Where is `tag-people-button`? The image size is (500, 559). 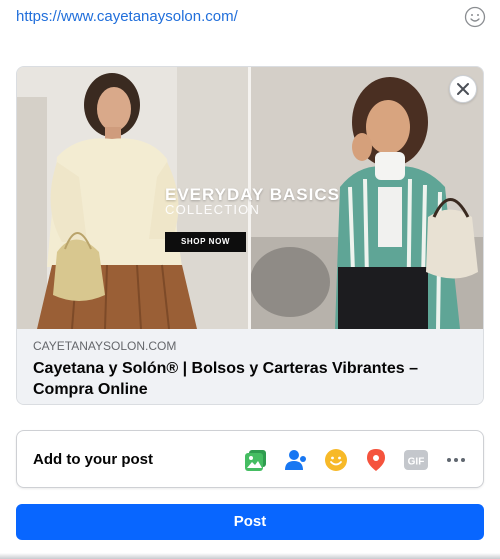 tag-people-button is located at coordinates (296, 460).